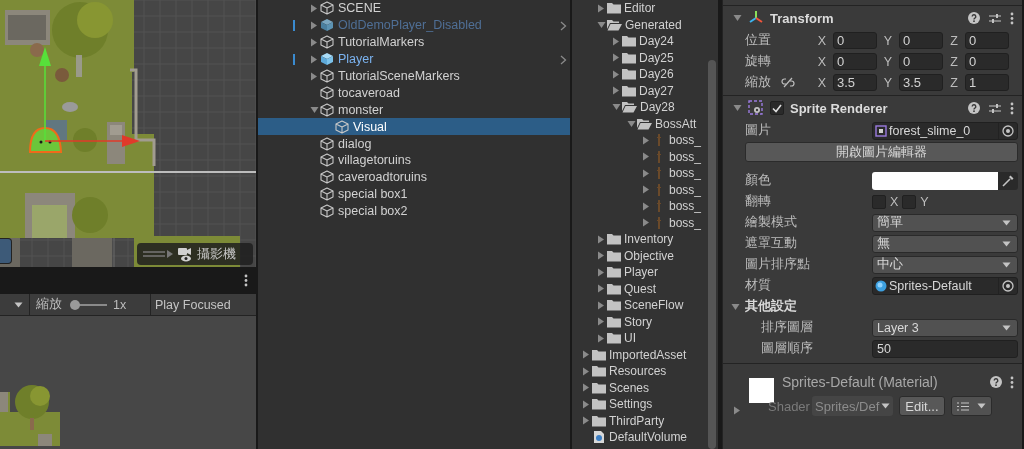 This screenshot has width=1024, height=449. Describe the element at coordinates (414, 194) in the screenshot. I see `hierarchy-item: special box1` at that location.